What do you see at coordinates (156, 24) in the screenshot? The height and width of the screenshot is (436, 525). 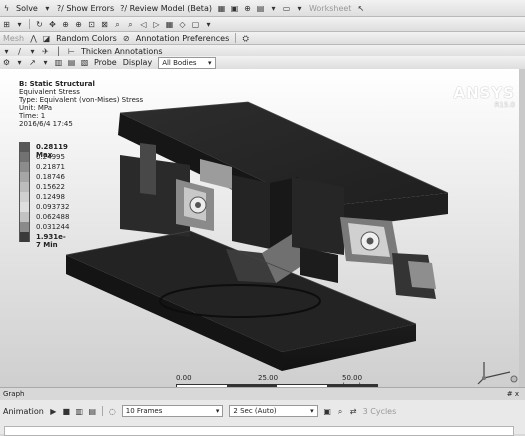 I see `next-view-icon: ▷` at bounding box center [156, 24].